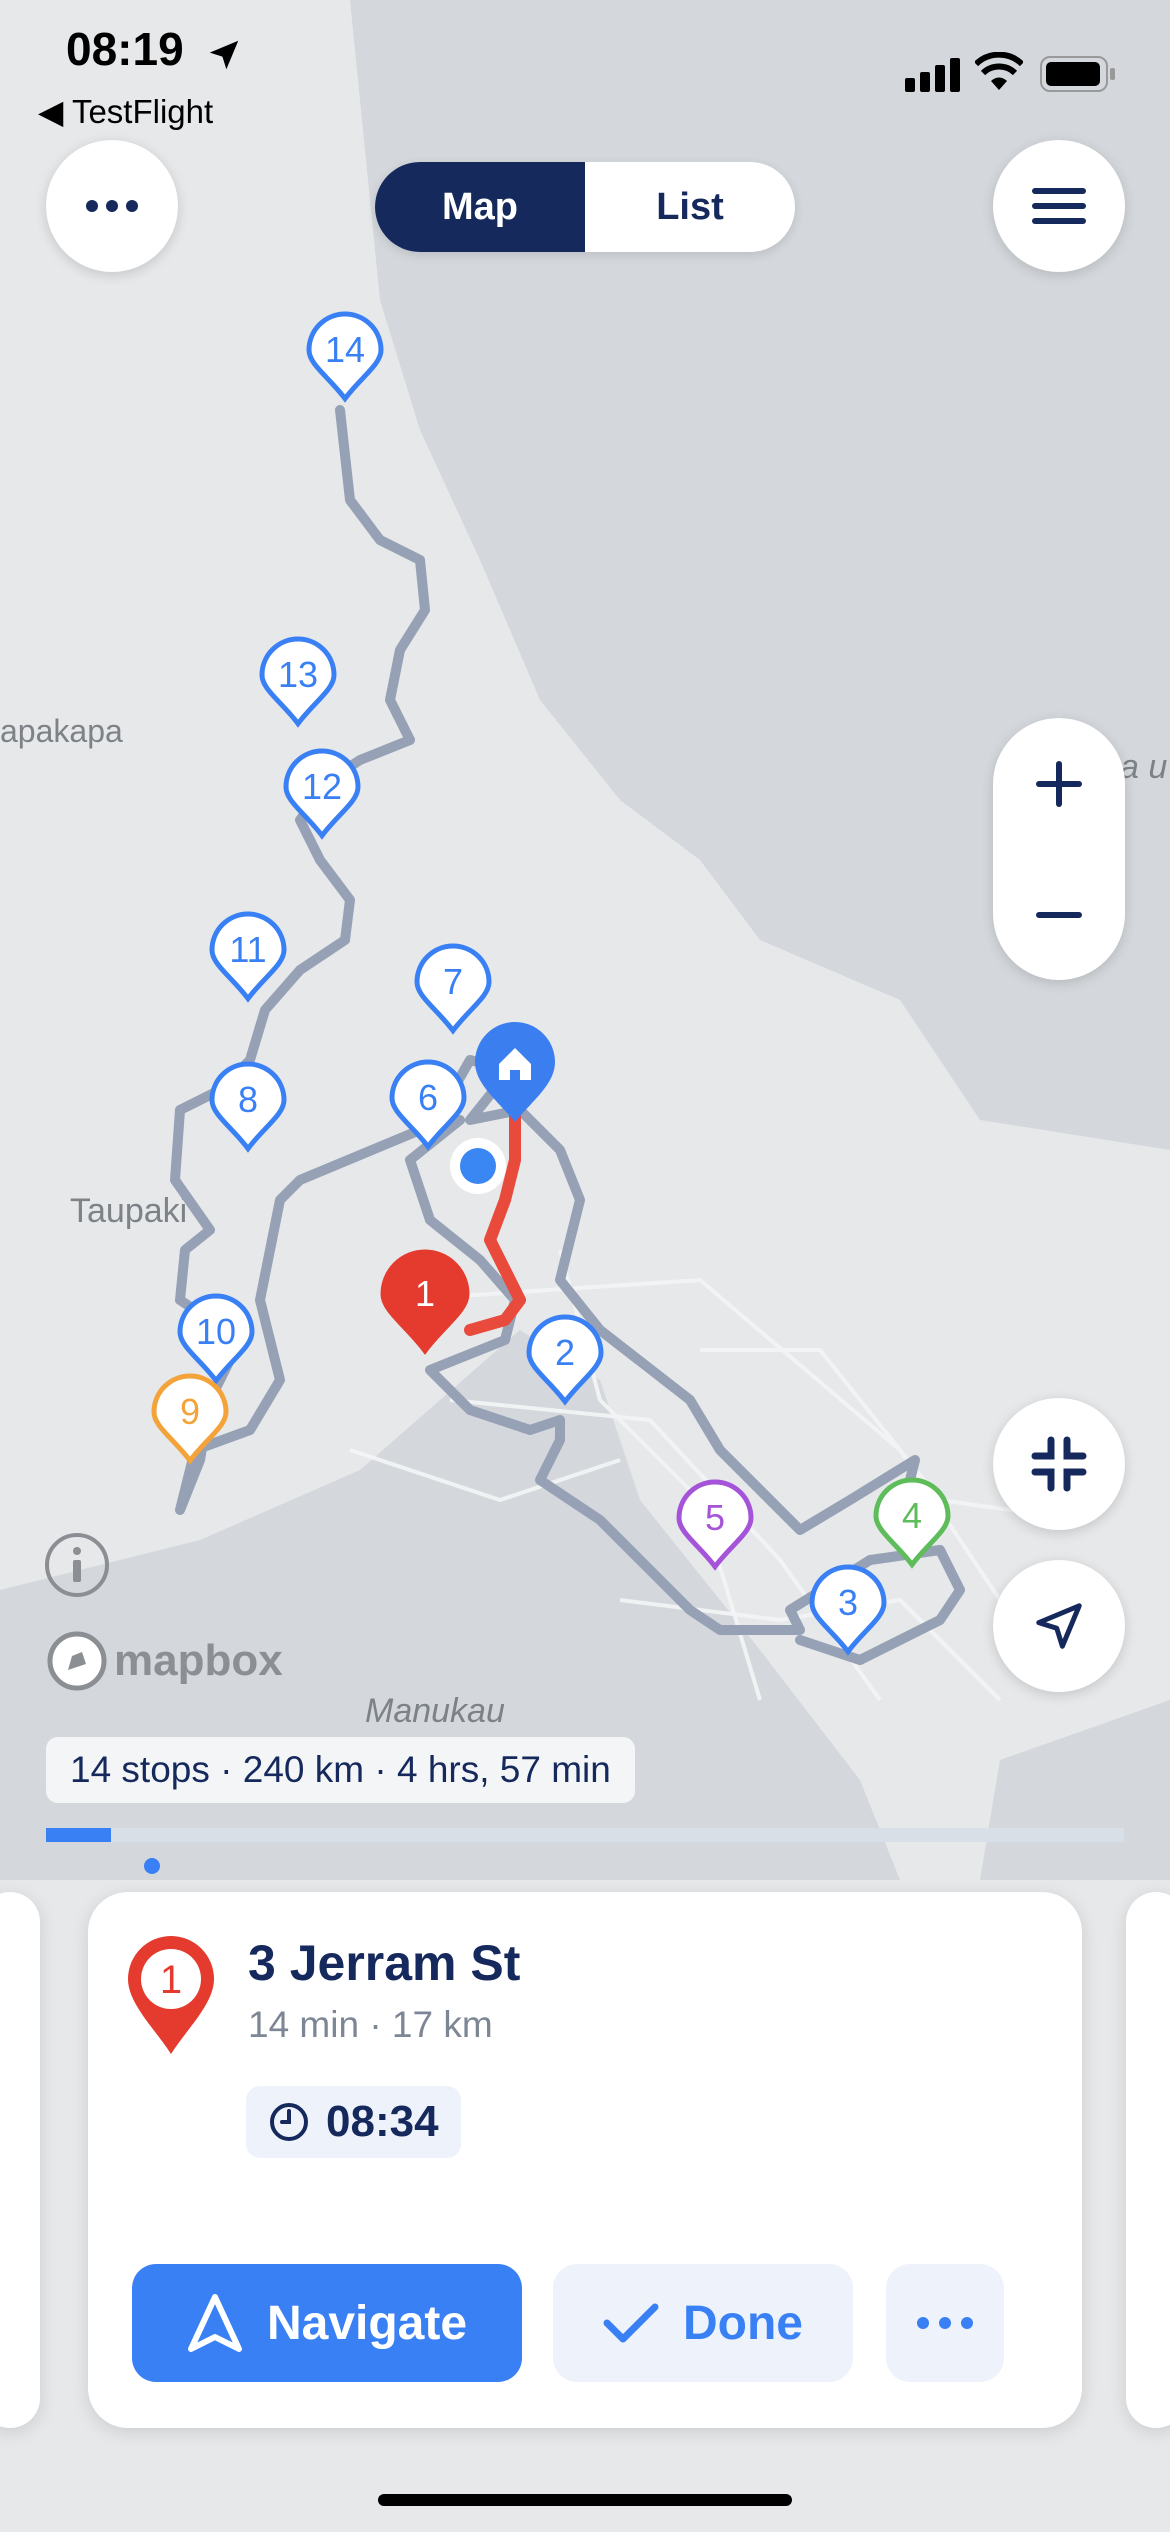 The width and height of the screenshot is (1170, 2532). What do you see at coordinates (1077, 74) in the screenshot?
I see `battery-icon` at bounding box center [1077, 74].